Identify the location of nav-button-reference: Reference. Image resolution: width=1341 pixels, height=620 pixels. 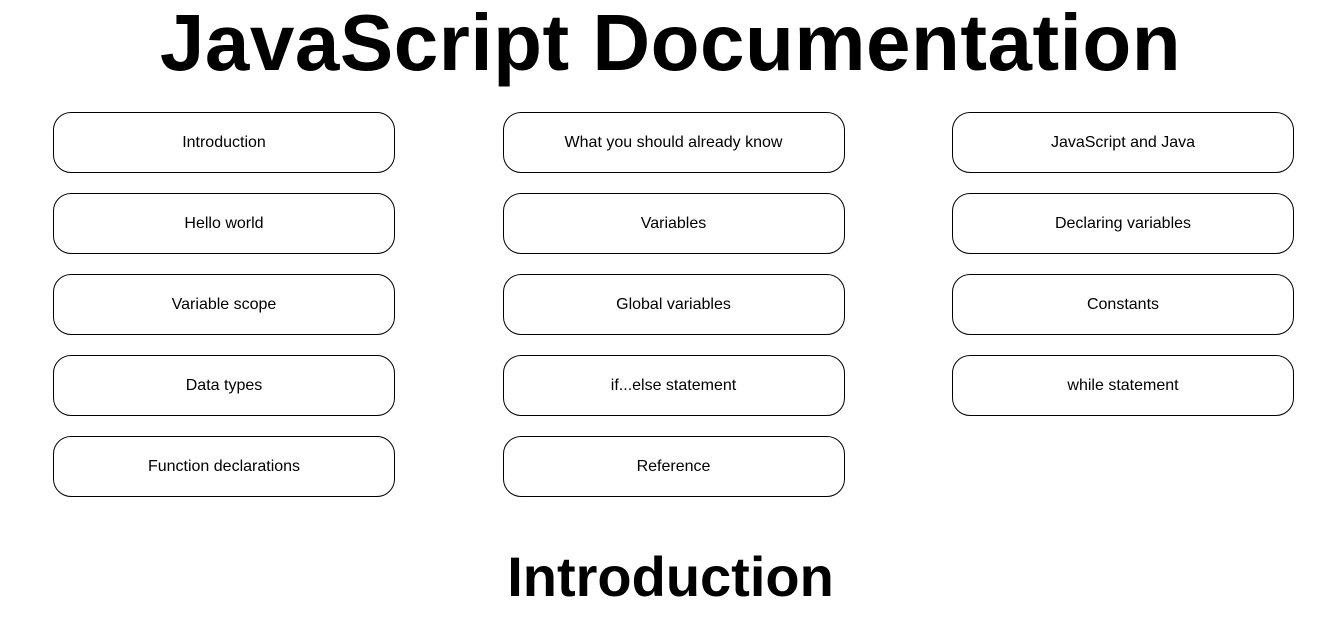
(673, 466).